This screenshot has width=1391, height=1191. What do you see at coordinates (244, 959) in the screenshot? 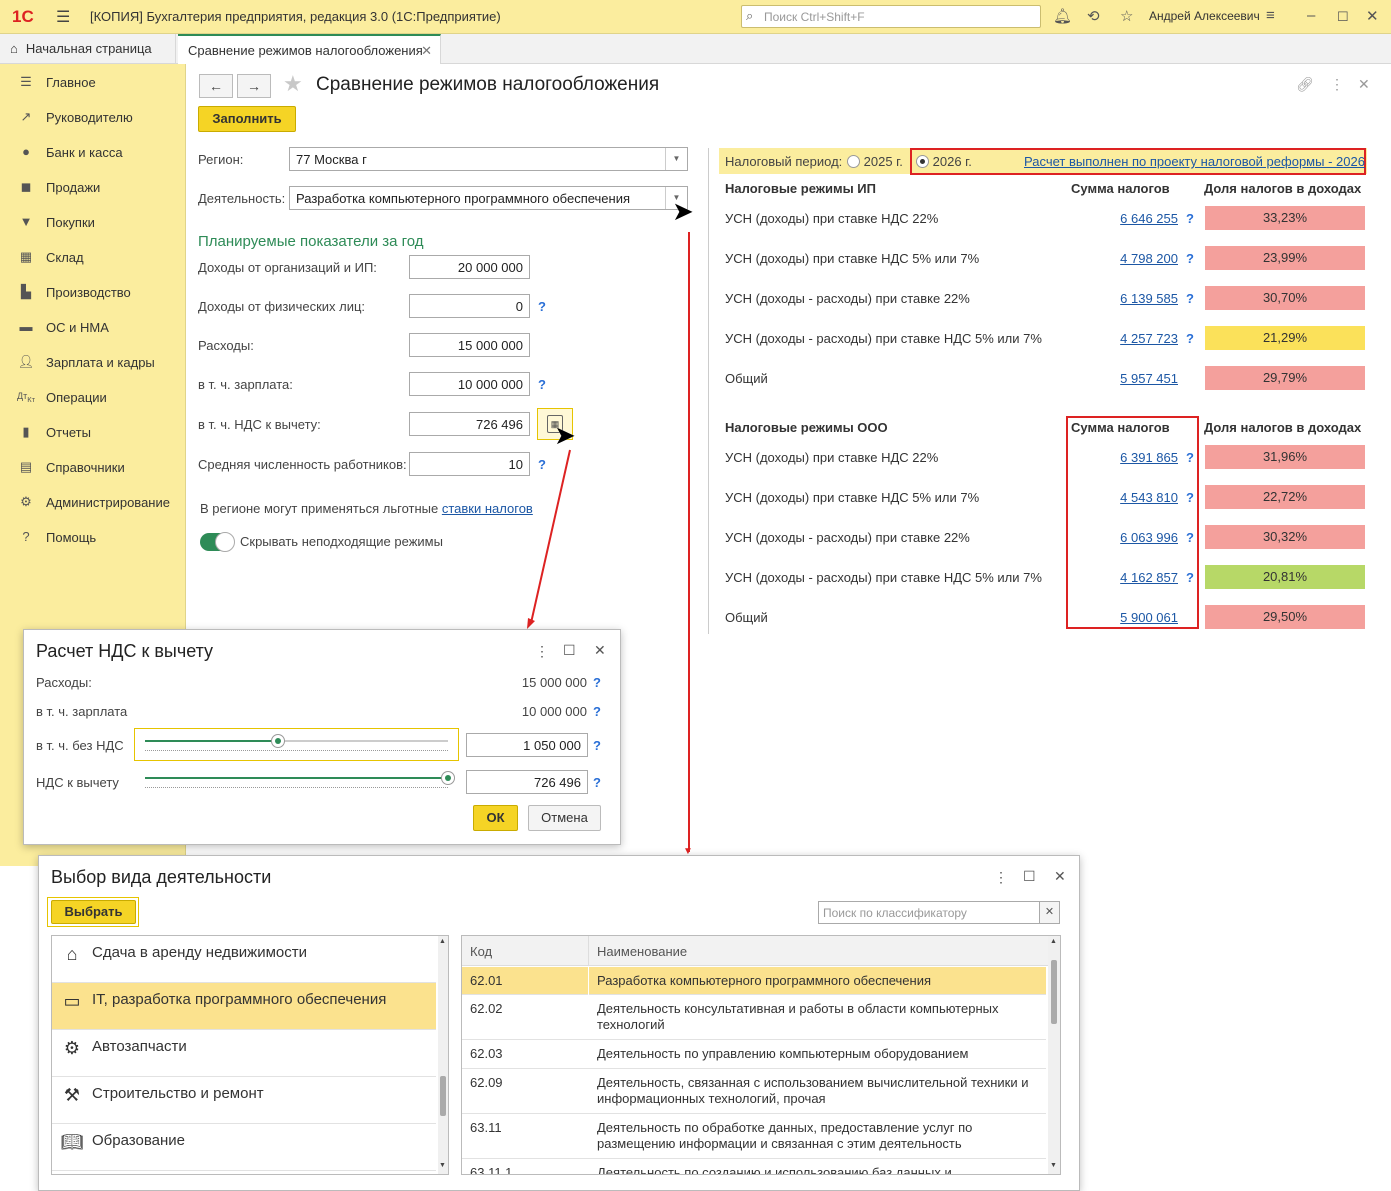
I see `category-item: ⌂ Сдача в аренду недвижимости` at bounding box center [244, 959].